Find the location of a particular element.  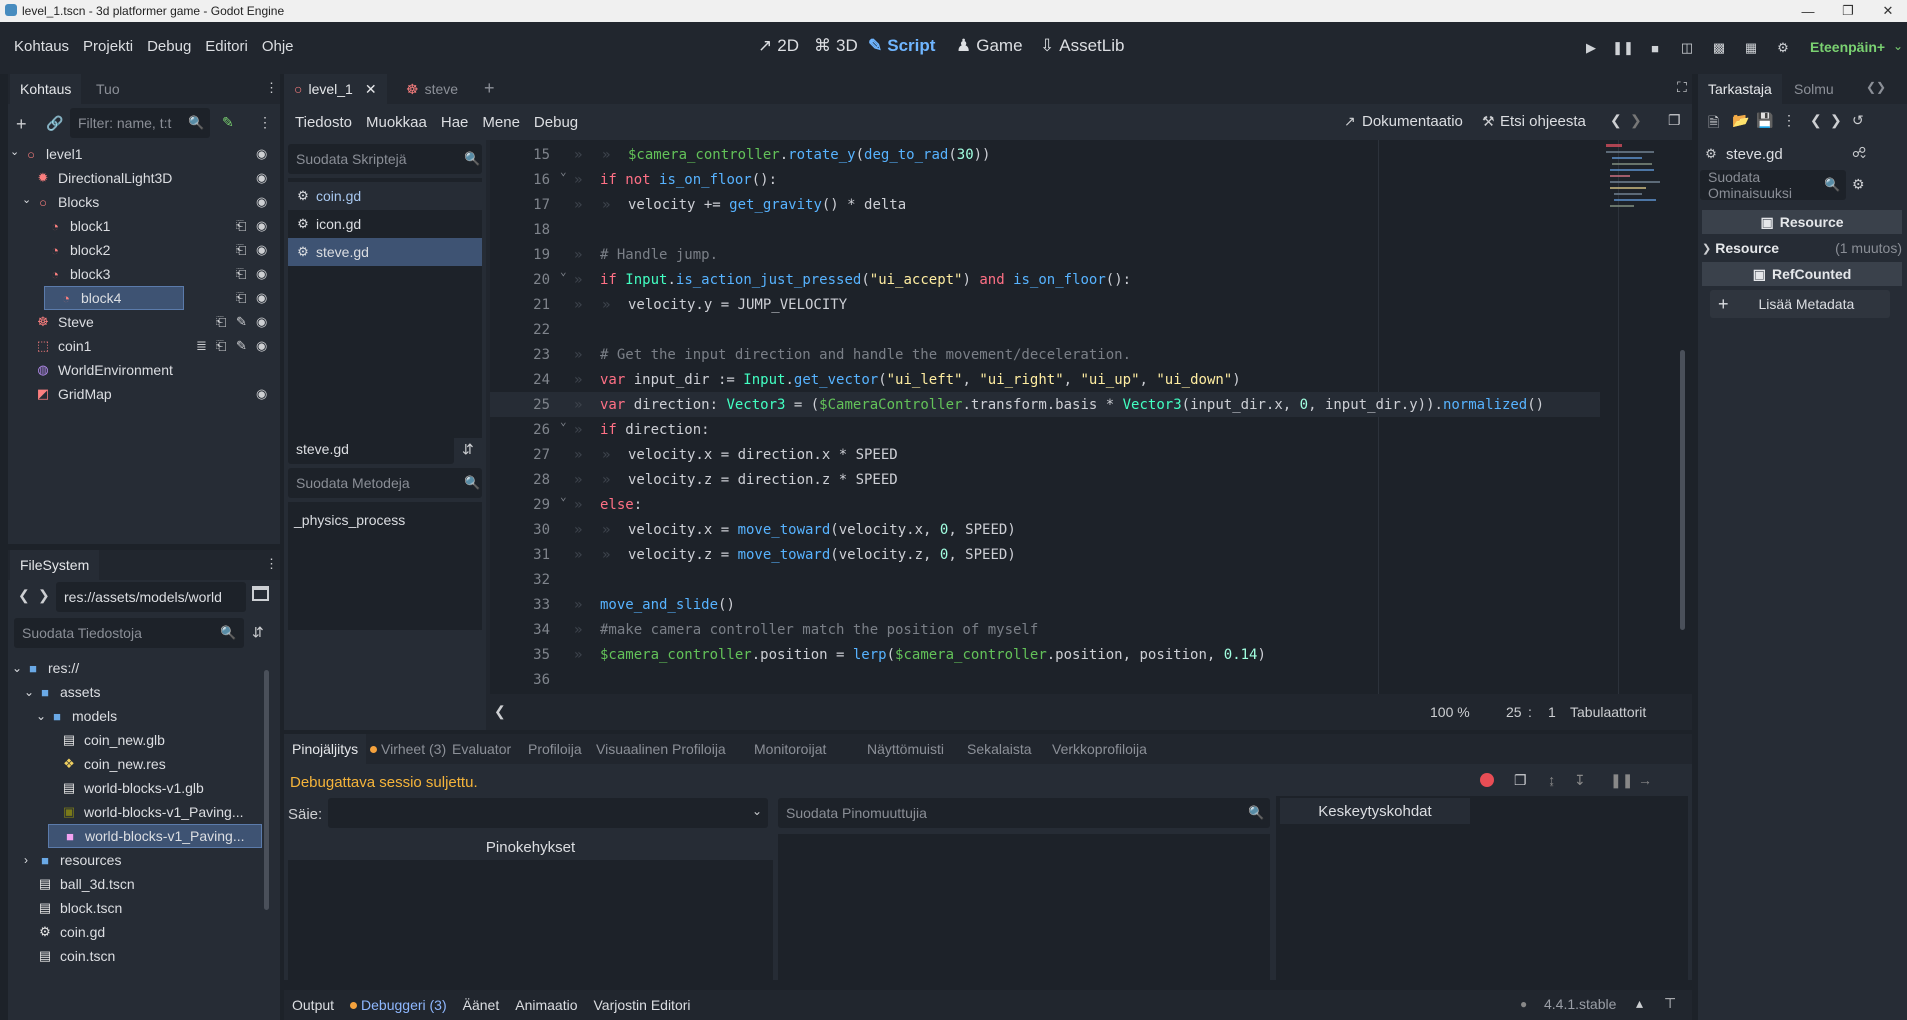

record-icon is located at coordinates (1487, 780).